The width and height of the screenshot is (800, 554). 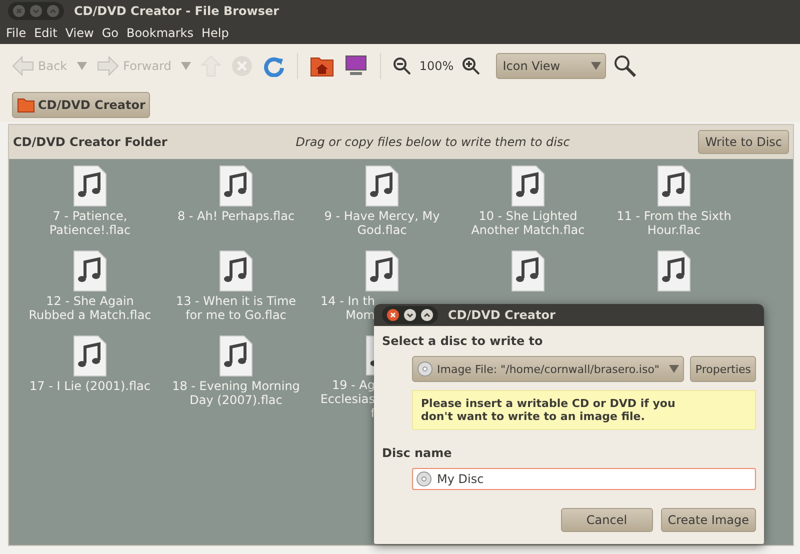 What do you see at coordinates (393, 315) in the screenshot?
I see `close-icon` at bounding box center [393, 315].